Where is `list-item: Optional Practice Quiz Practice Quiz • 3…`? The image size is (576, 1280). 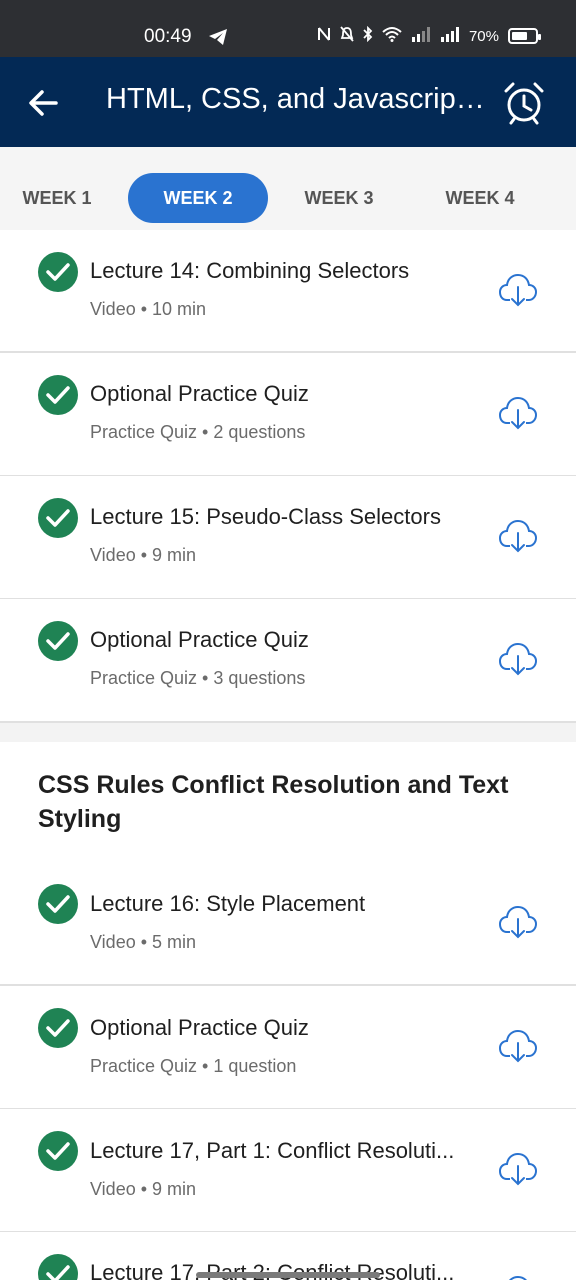 list-item: Optional Practice Quiz Practice Quiz • 3… is located at coordinates (288, 661).